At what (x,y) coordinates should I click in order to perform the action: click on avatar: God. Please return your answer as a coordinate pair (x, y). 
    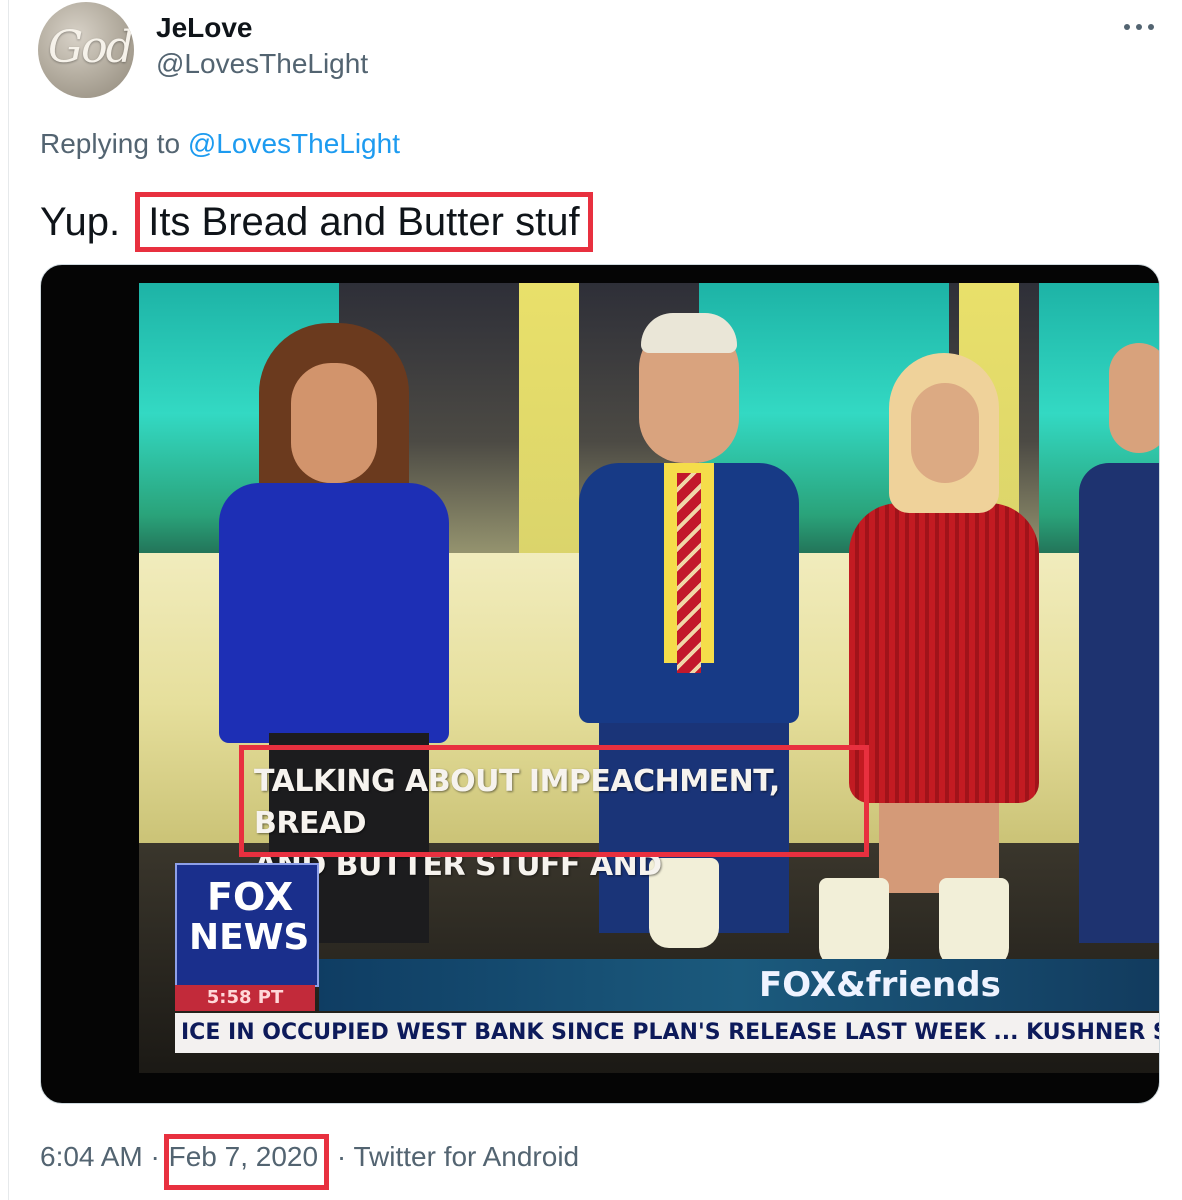
    Looking at the image, I should click on (86, 50).